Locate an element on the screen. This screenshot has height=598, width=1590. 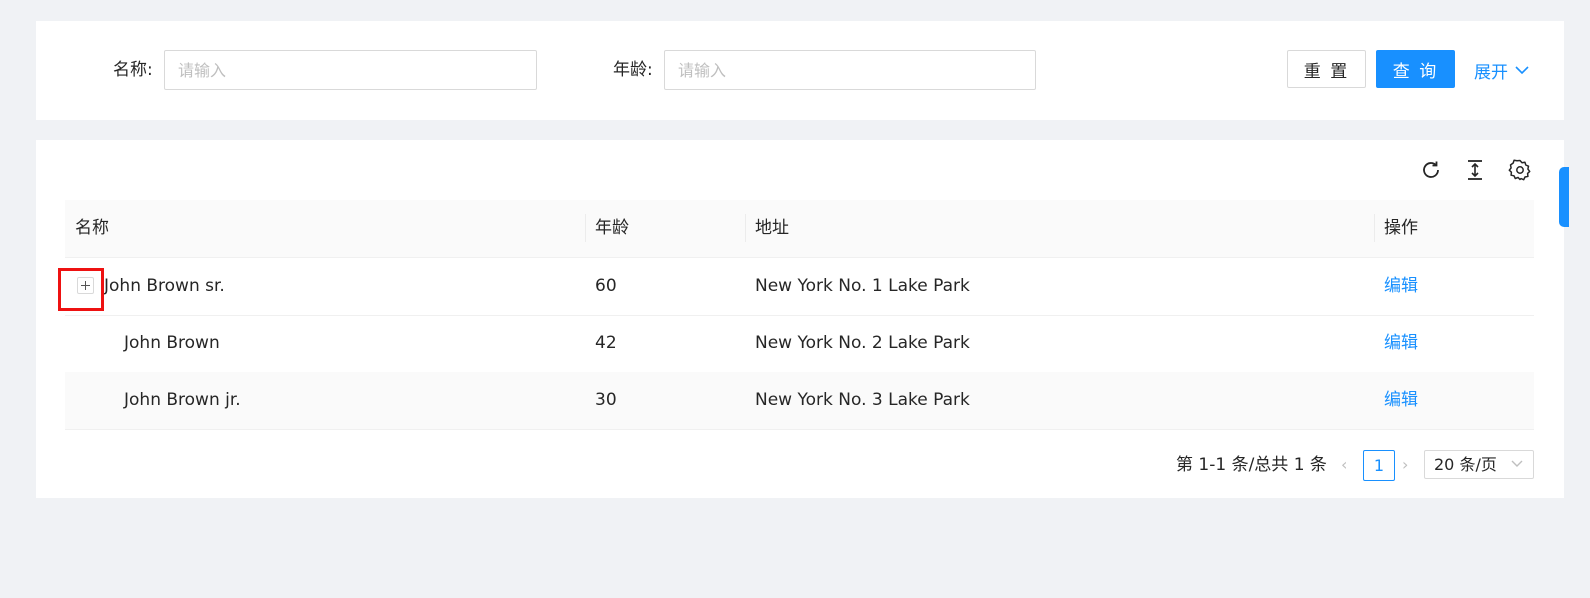
page-size-value: 20 条/页 is located at coordinates (1465, 464).